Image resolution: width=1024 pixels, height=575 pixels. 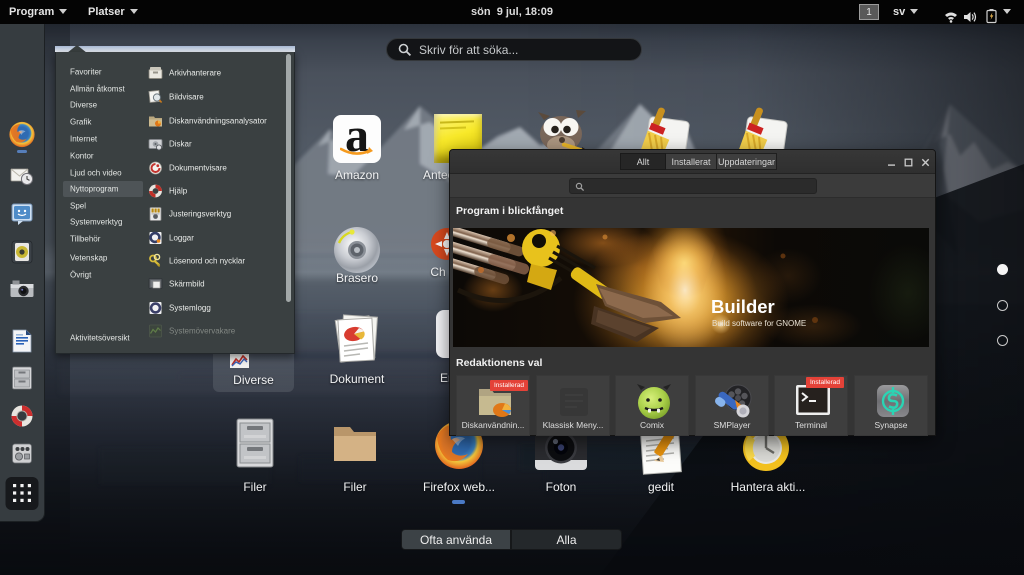 What do you see at coordinates (759, 323) in the screenshot?
I see `svg-text: Build software for GNOME` at bounding box center [759, 323].